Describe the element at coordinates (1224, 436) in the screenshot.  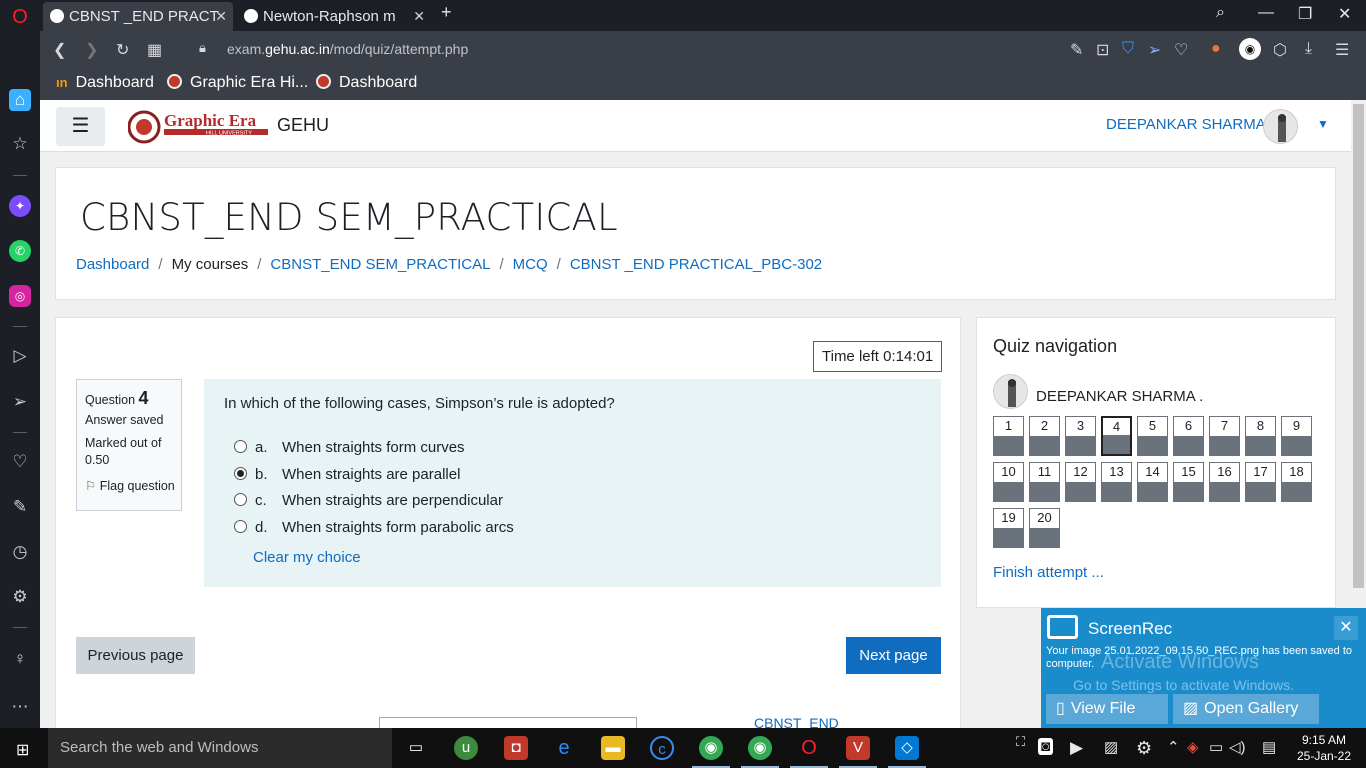
I see `question-nav-button: 7` at that location.